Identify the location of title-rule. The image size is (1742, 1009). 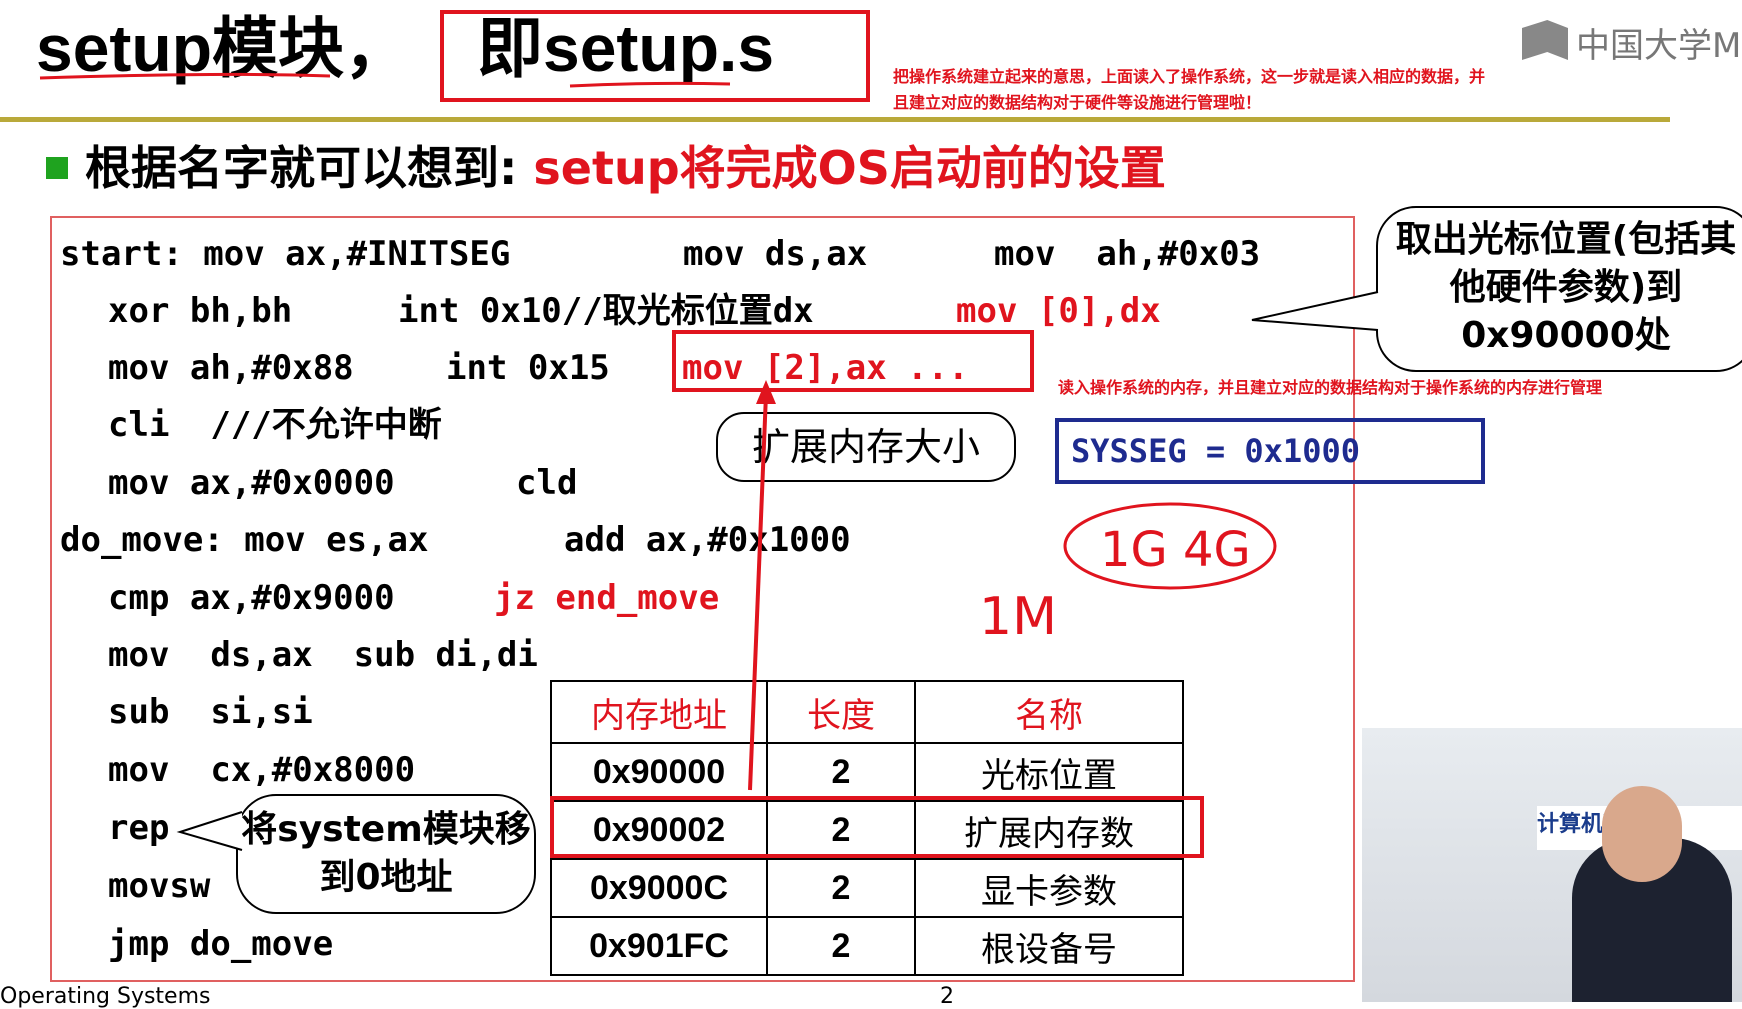
(835, 119).